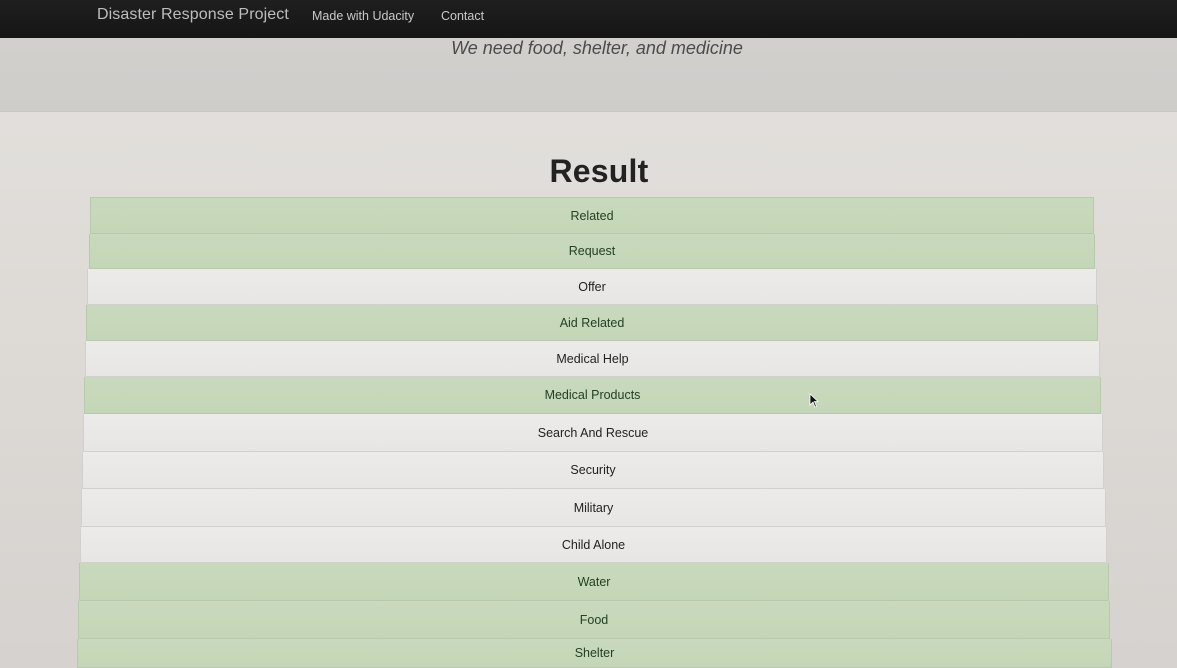  I want to click on classified-message: We need food, shelter, and medicine, so click(597, 48).